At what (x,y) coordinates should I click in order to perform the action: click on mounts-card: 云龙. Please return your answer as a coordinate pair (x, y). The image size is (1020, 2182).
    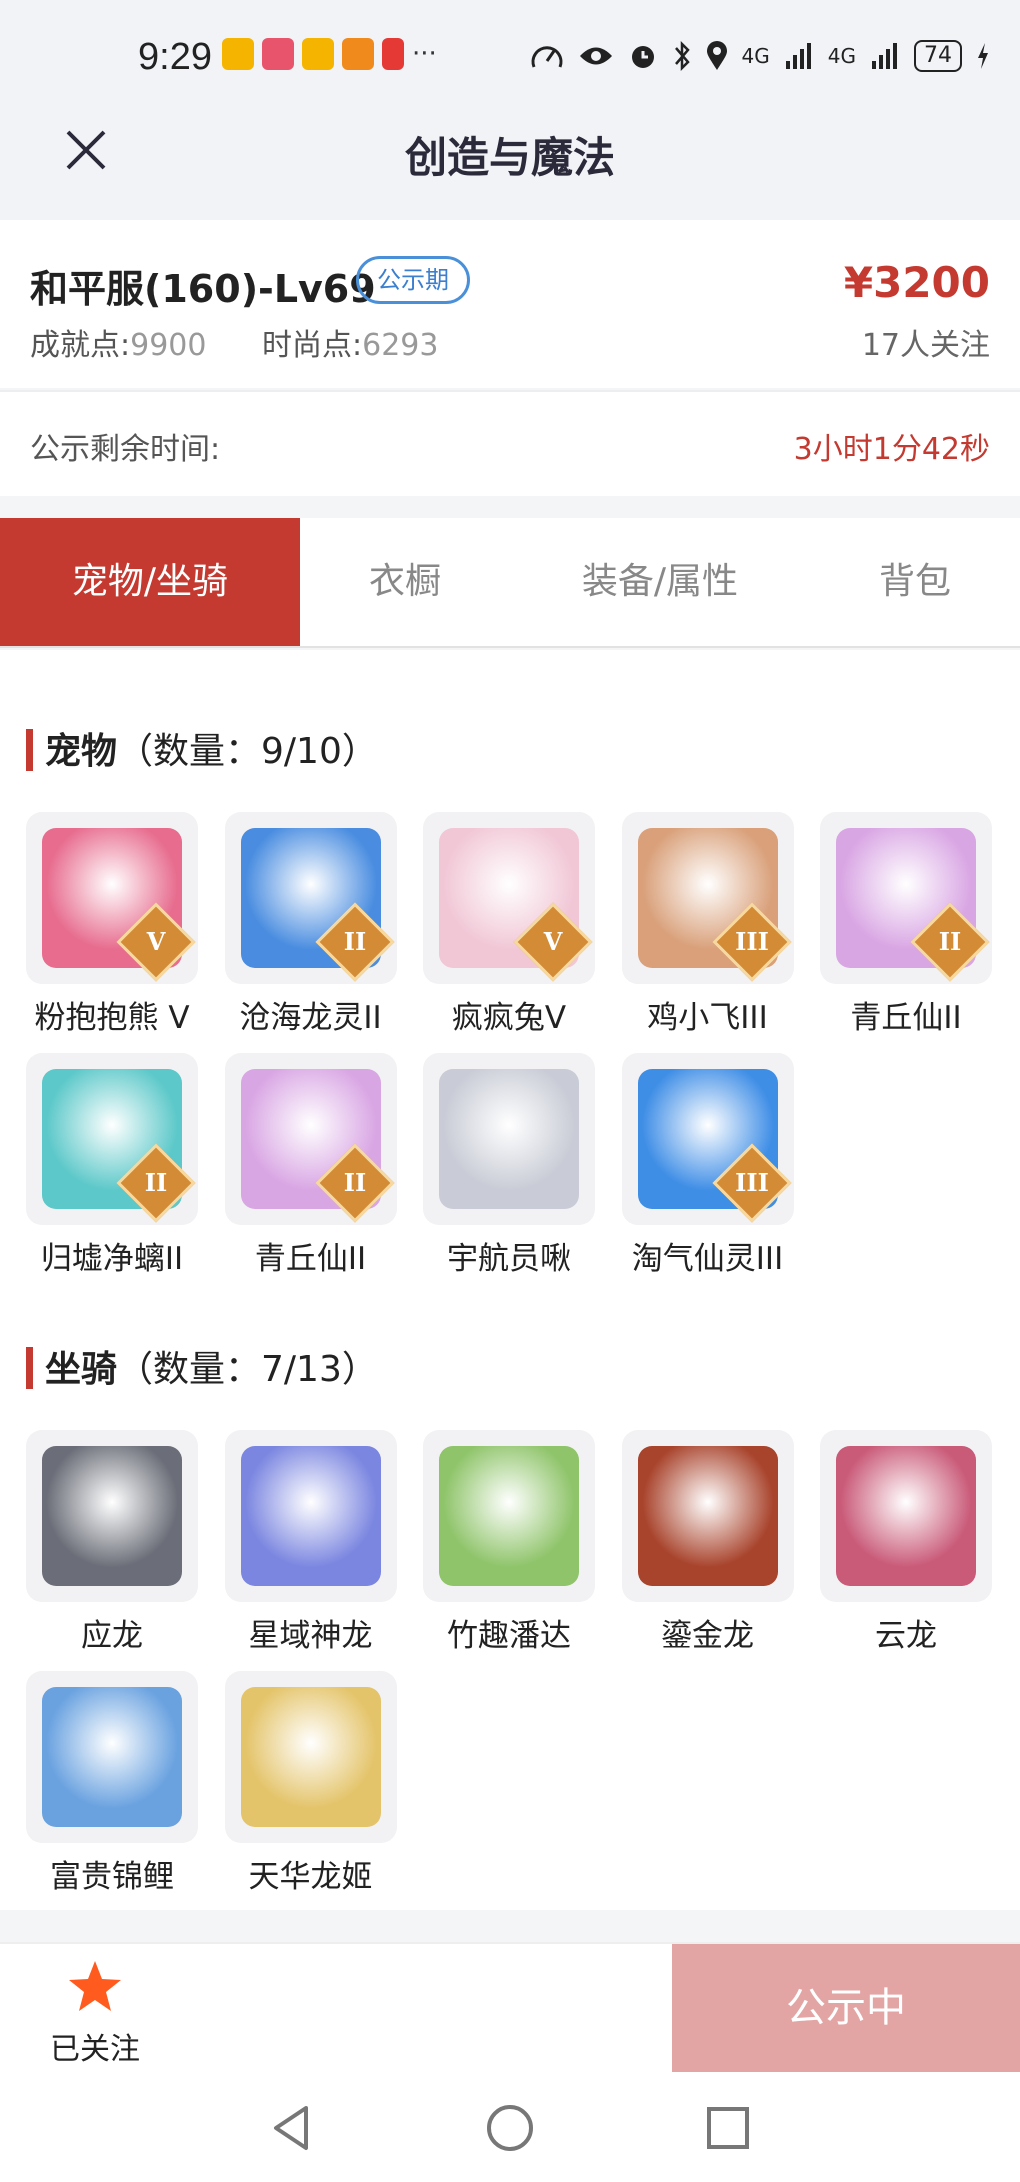
    Looking at the image, I should click on (906, 1548).